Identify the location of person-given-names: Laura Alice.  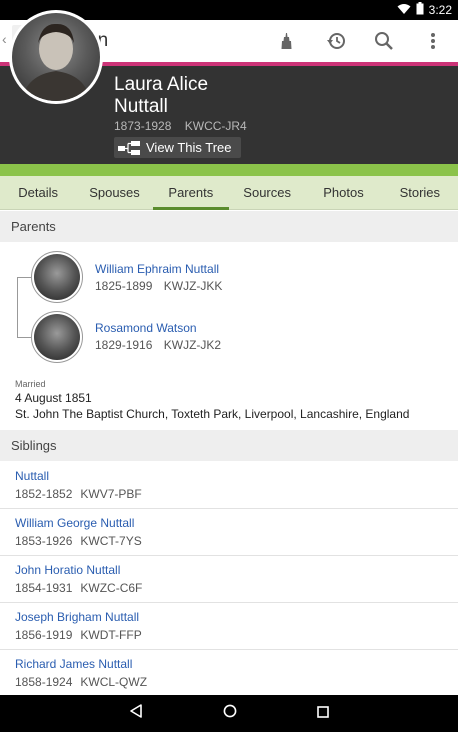
(161, 84).